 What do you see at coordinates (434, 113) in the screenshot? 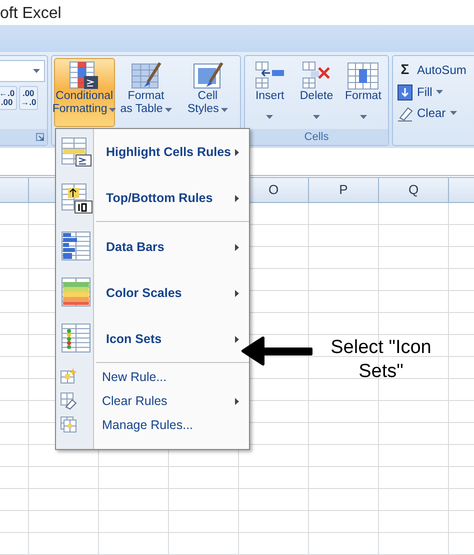
I see `ribbon-button: Clear` at bounding box center [434, 113].